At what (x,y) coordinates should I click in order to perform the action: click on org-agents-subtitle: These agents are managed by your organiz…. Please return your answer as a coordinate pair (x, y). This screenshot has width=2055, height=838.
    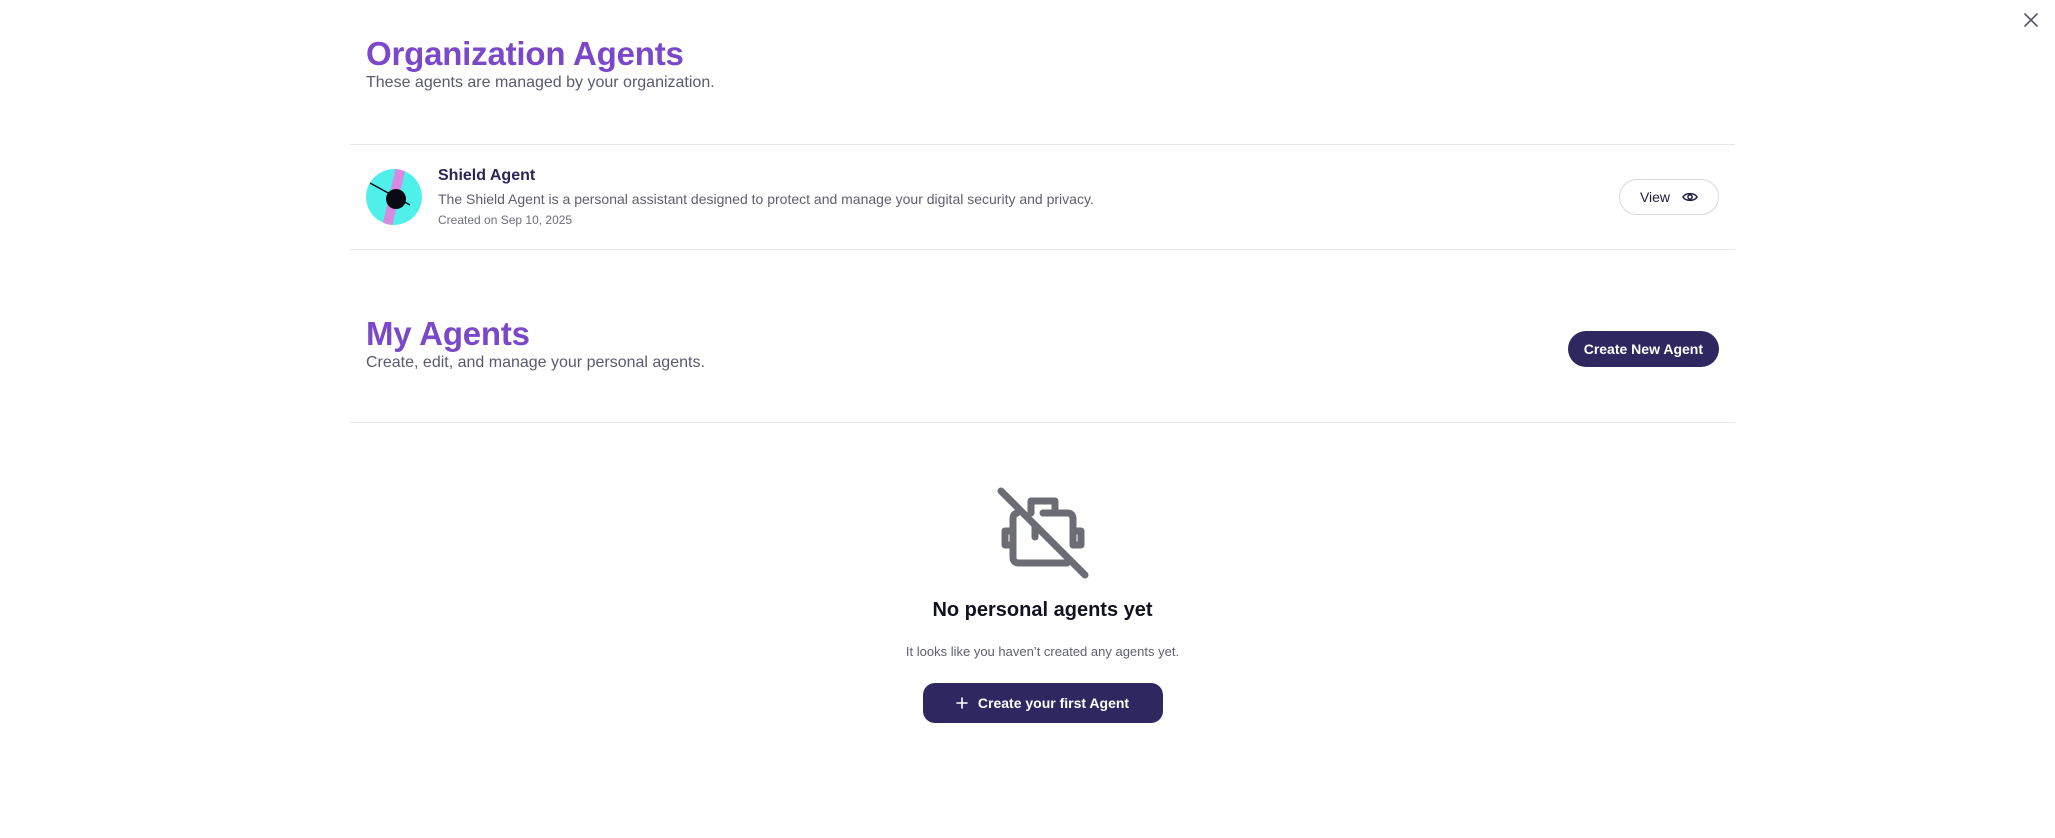
    Looking at the image, I should click on (540, 83).